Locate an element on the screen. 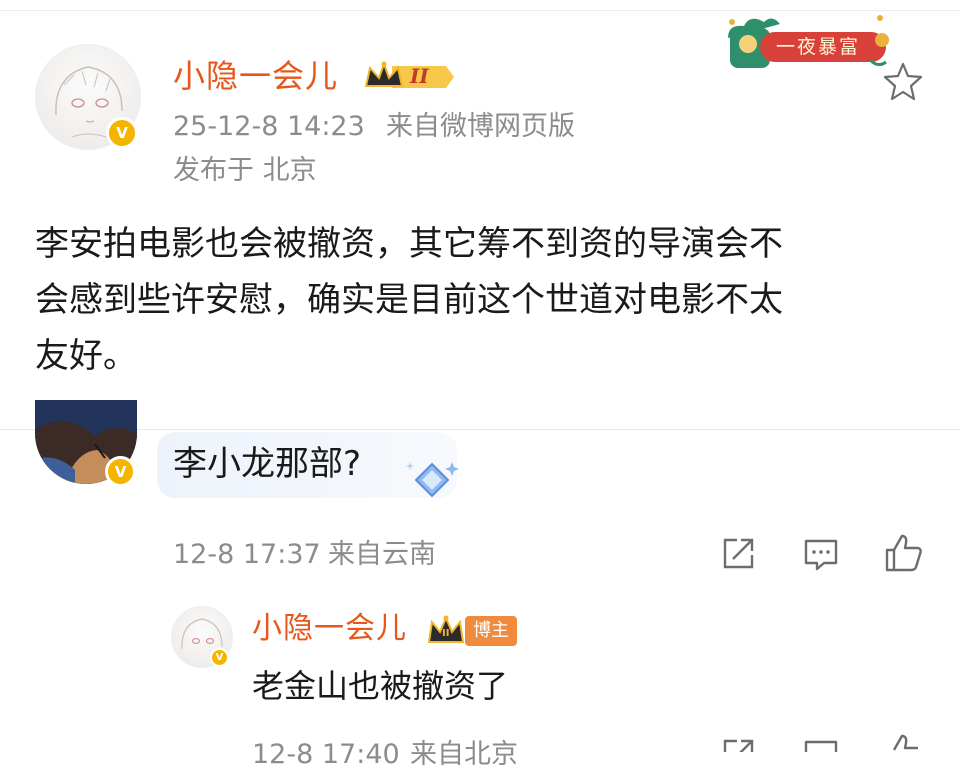 Image resolution: width=960 pixels, height=772 pixels. post-text-line: 会感到些许安慰，确实是目前这个世道对电影不太 is located at coordinates (409, 300).